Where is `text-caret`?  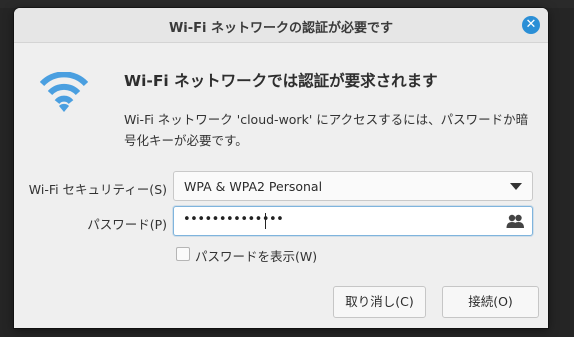 text-caret is located at coordinates (265, 221).